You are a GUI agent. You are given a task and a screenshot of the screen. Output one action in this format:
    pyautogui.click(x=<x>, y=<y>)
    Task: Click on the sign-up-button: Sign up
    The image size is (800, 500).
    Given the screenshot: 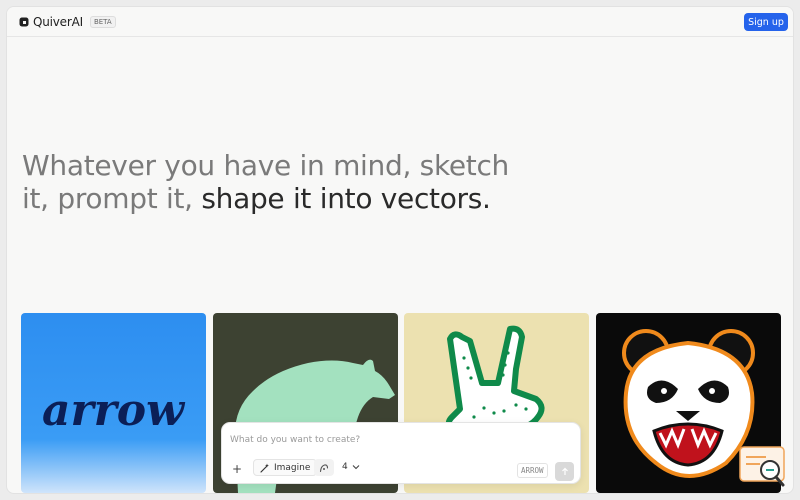 What is the action you would take?
    pyautogui.click(x=766, y=22)
    